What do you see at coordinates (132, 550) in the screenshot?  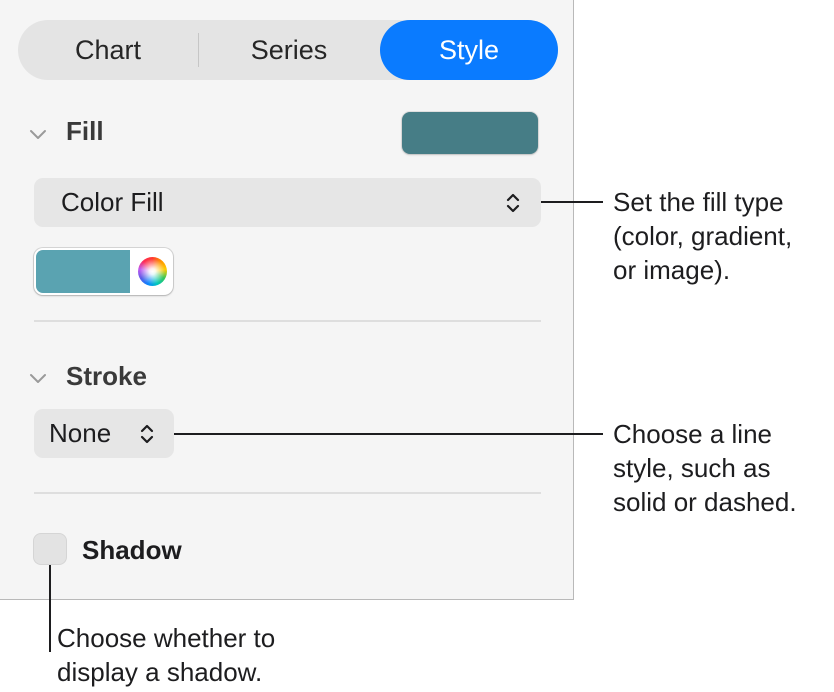 I see `shadow-label: Shadow` at bounding box center [132, 550].